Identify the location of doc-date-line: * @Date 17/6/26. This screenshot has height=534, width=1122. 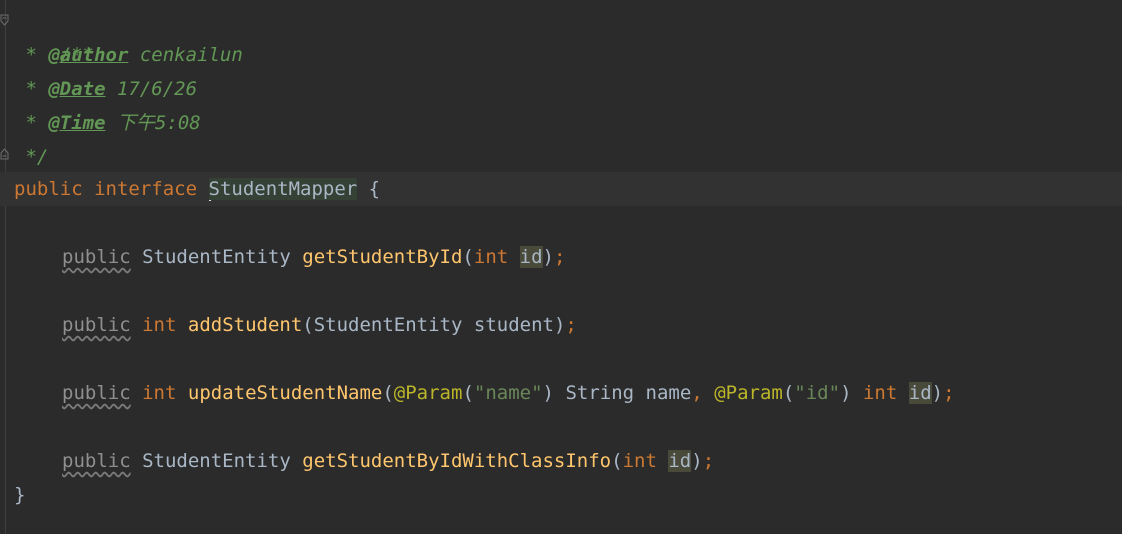
(105, 89).